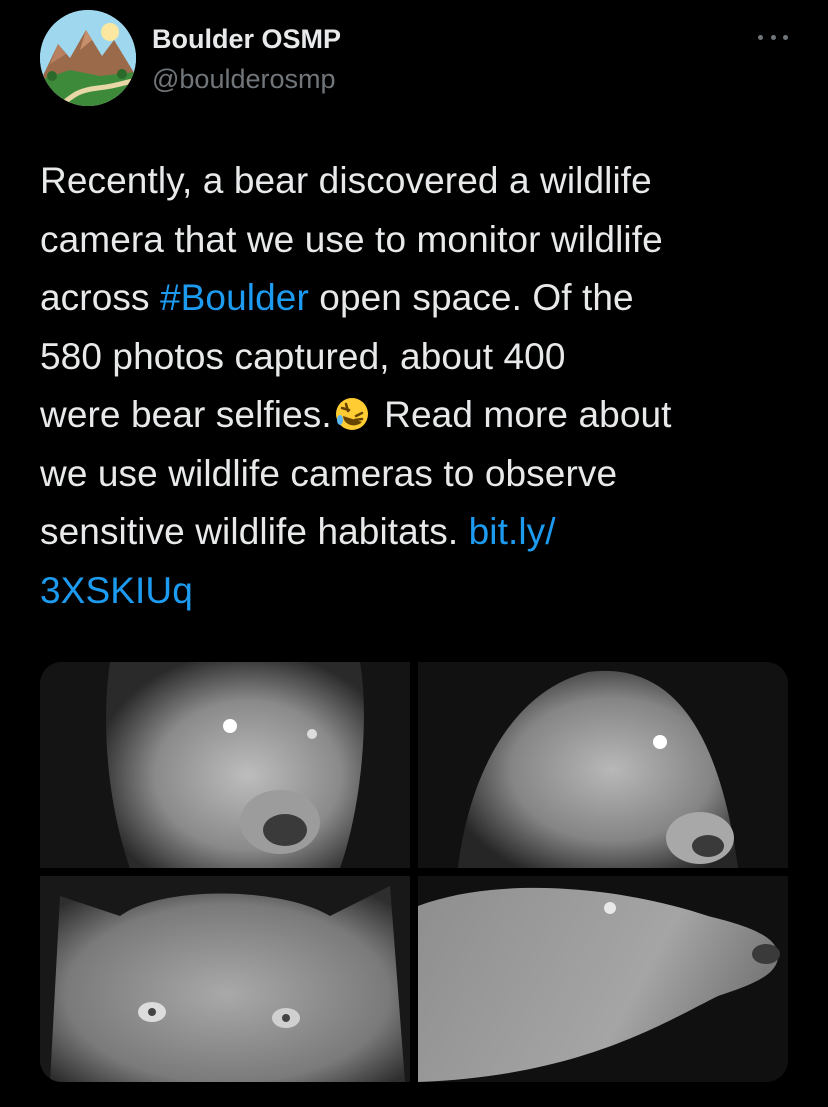 The image size is (828, 1107). Describe the element at coordinates (246, 79) in the screenshot. I see `author-handle: @boulderosmp` at that location.